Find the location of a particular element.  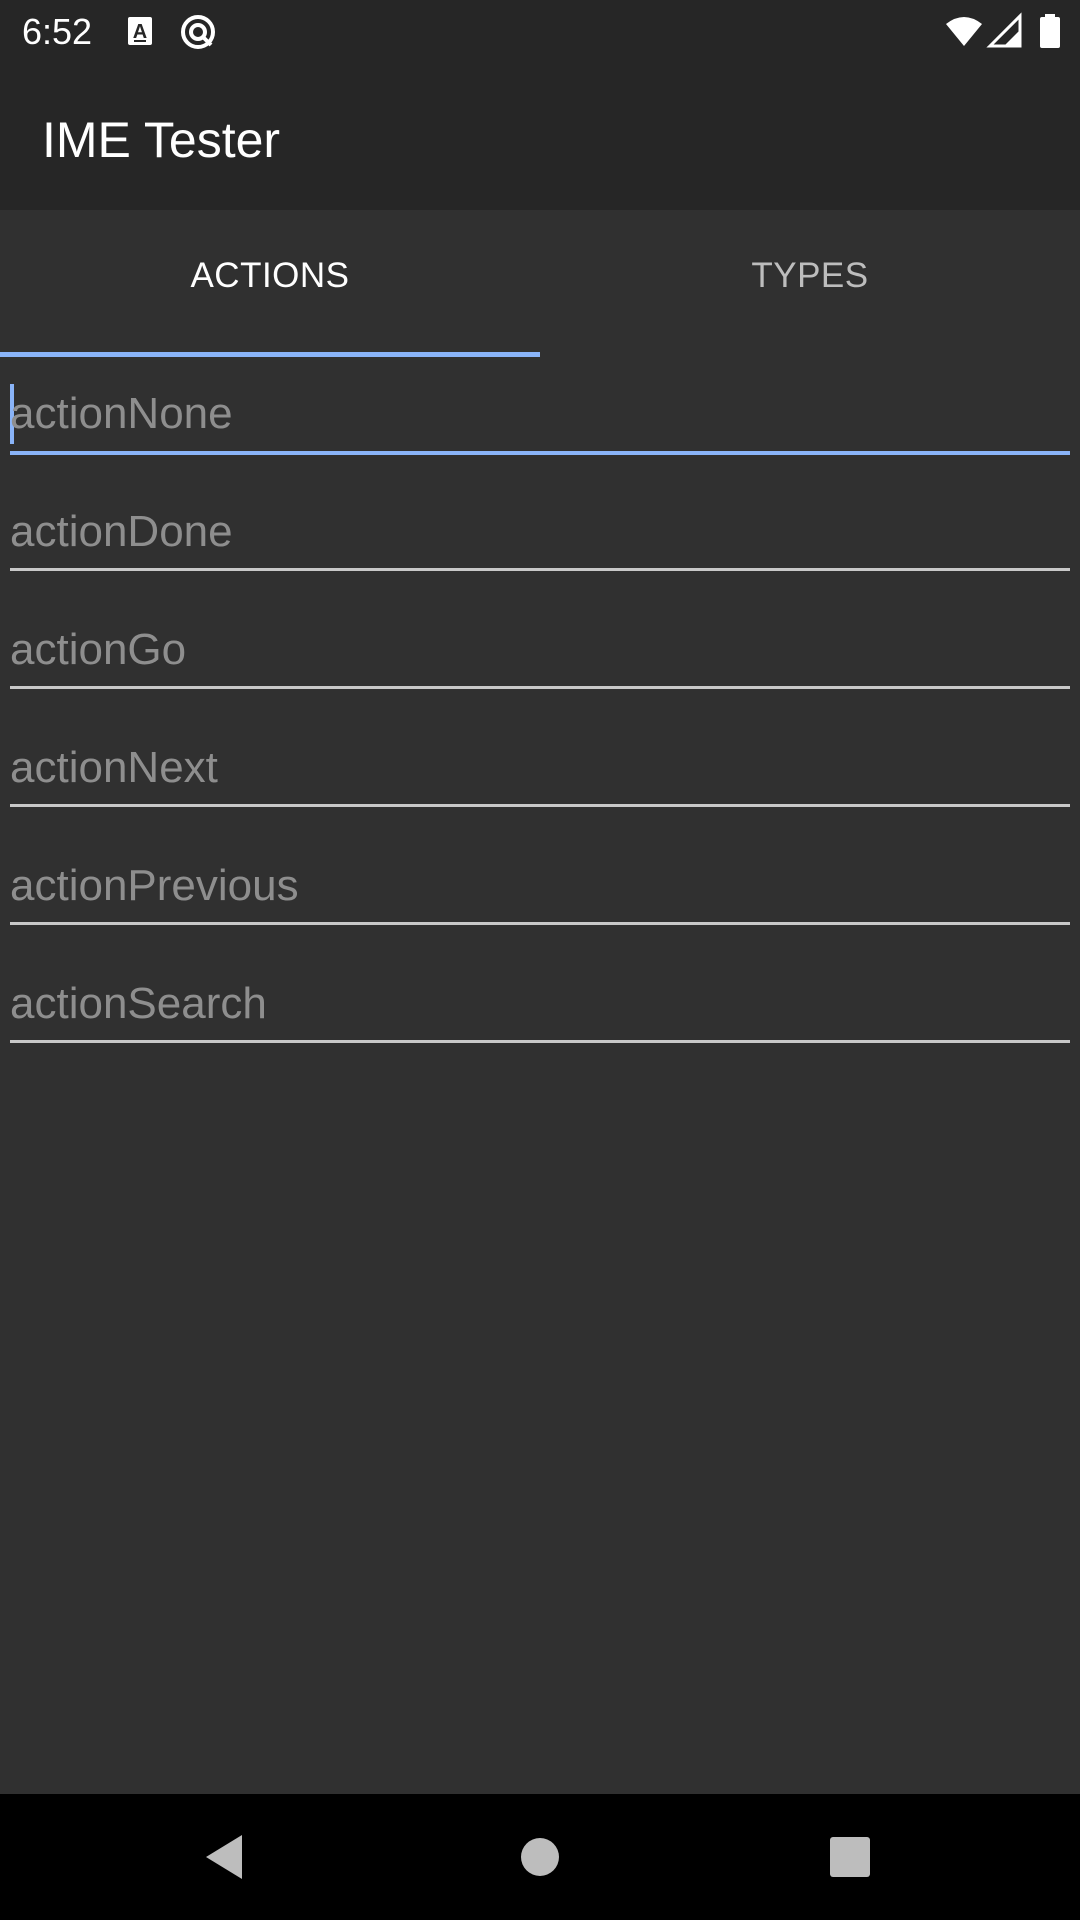

status-bar: 6:52 A is located at coordinates (540, 31).